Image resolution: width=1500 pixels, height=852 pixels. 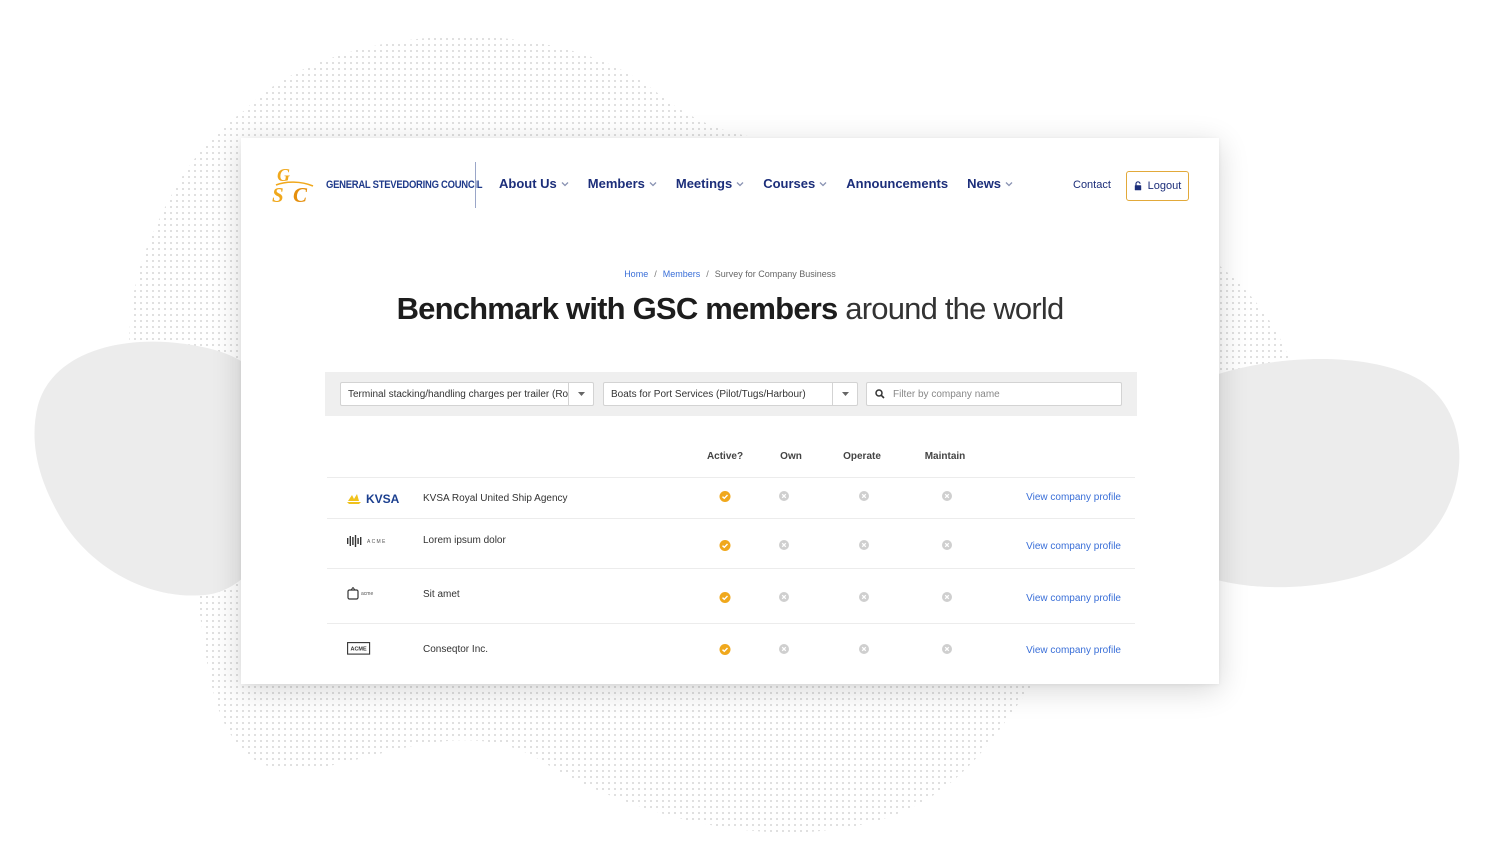 What do you see at coordinates (725, 456) in the screenshot?
I see `column-header-active: Active?` at bounding box center [725, 456].